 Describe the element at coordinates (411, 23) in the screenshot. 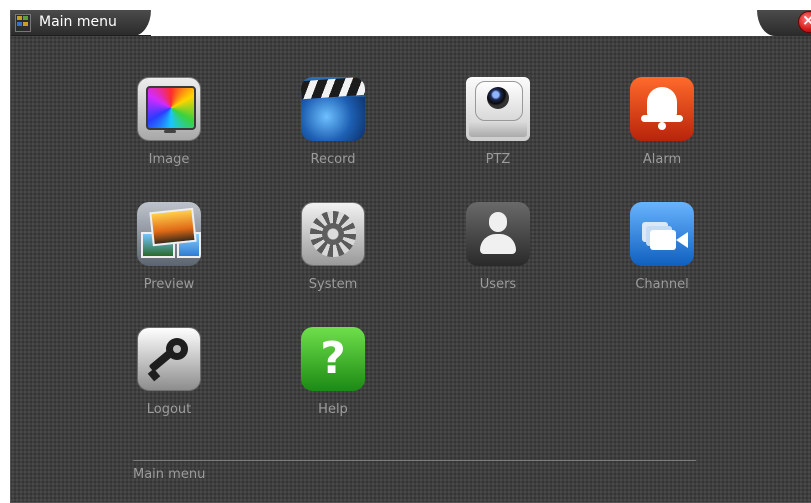

I see `title-bar: Main menu ×` at that location.